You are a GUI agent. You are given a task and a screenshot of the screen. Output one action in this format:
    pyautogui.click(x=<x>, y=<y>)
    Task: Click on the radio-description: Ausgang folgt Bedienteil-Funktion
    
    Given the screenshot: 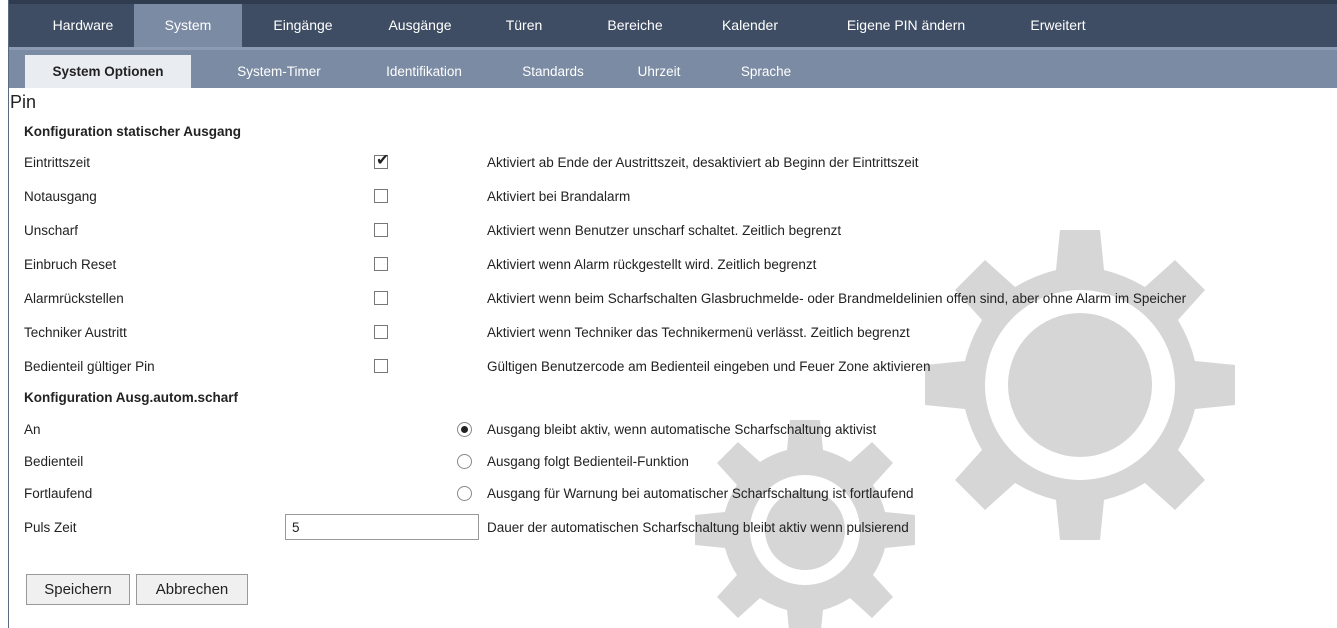 What is the action you would take?
    pyautogui.click(x=588, y=461)
    